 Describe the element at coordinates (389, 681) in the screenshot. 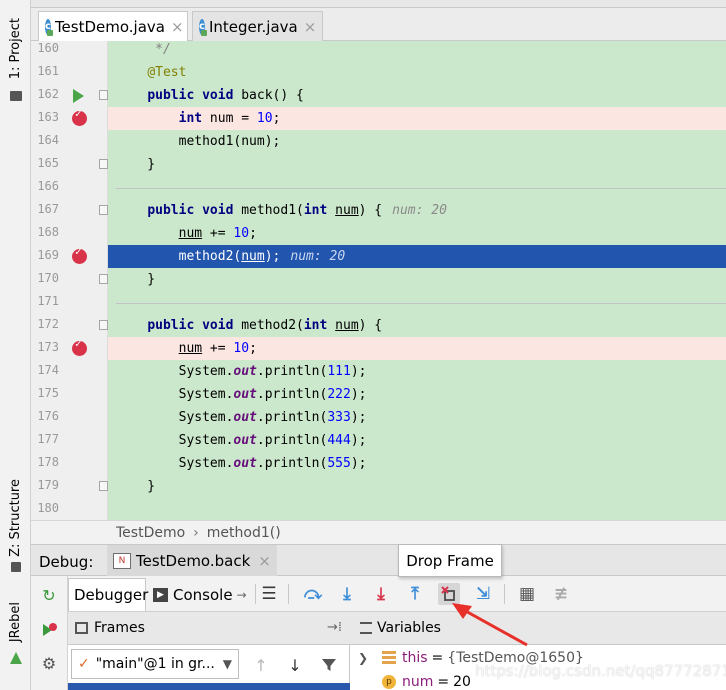

I see `parameter-icon: p` at that location.